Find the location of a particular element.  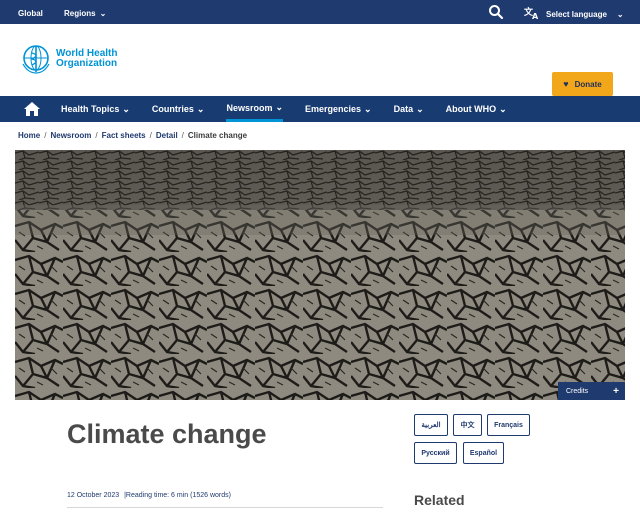

nav-item-data: Data ⌄ is located at coordinates (409, 109).